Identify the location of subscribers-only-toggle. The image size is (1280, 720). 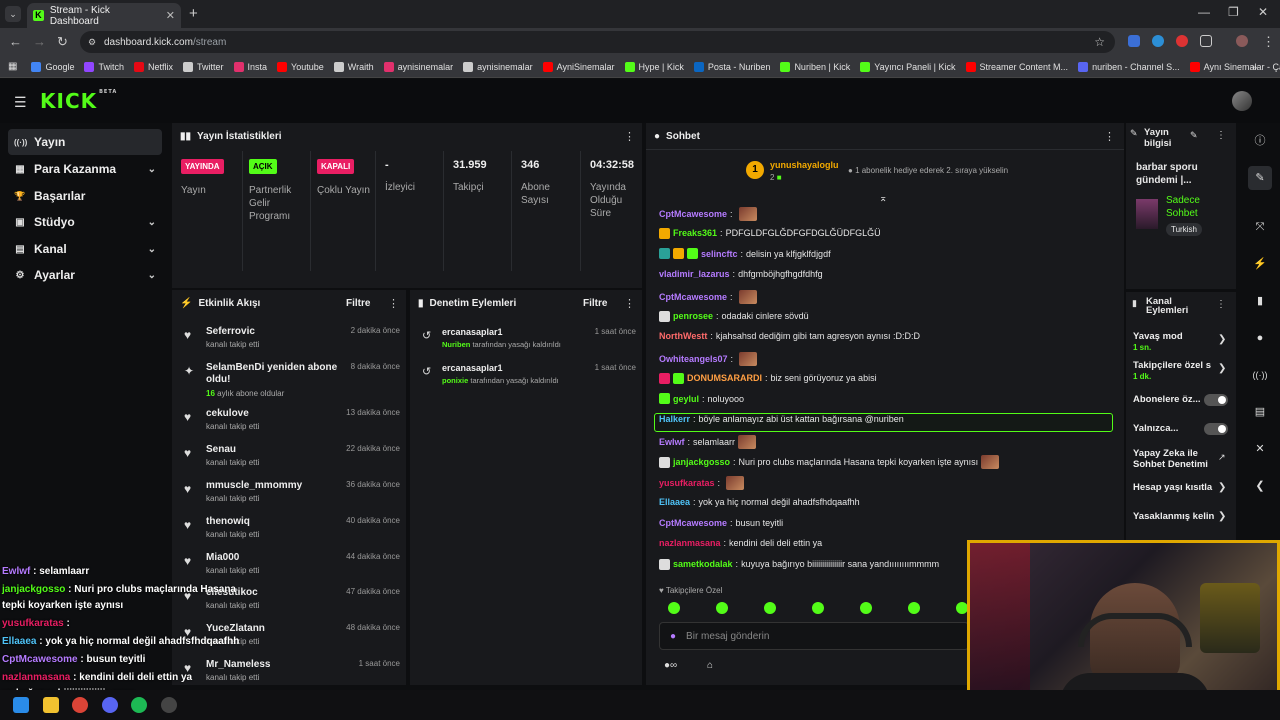
(1216, 400).